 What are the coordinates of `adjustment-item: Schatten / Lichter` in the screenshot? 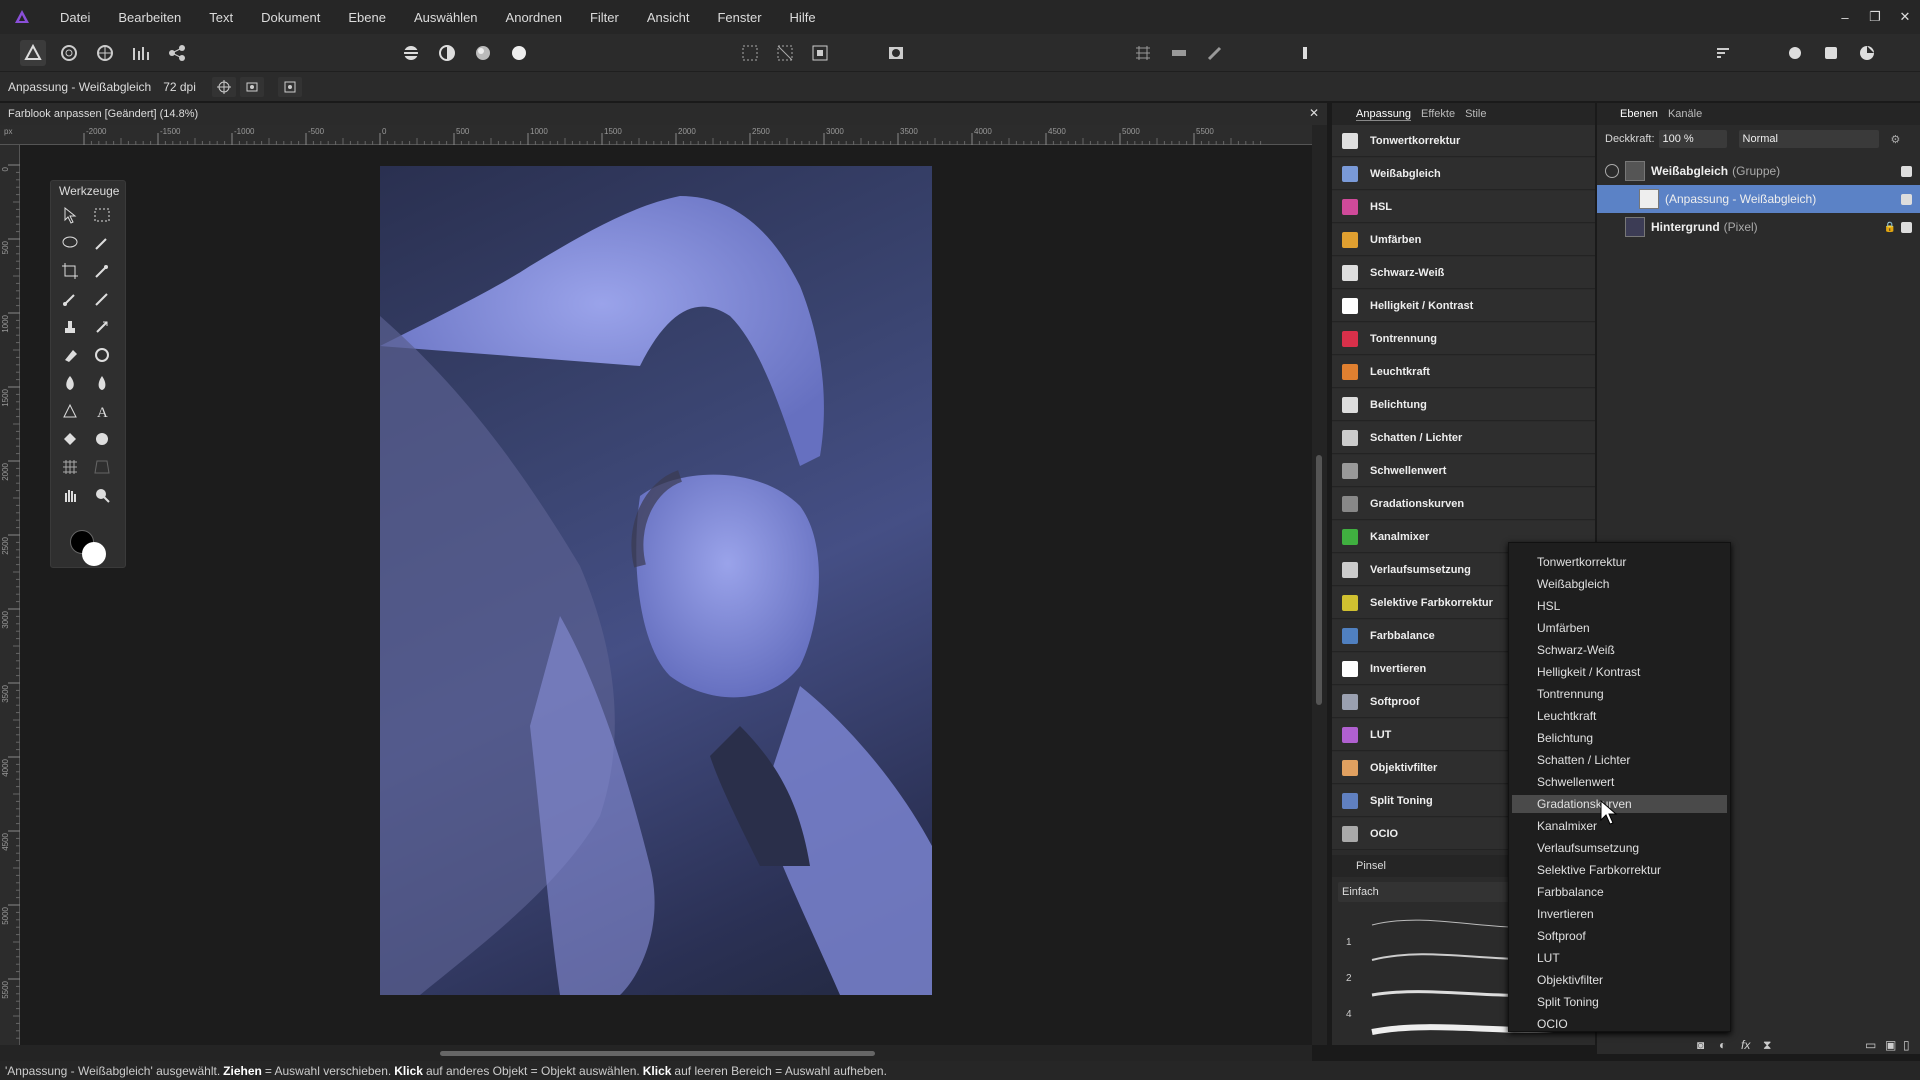 It's located at (1463, 438).